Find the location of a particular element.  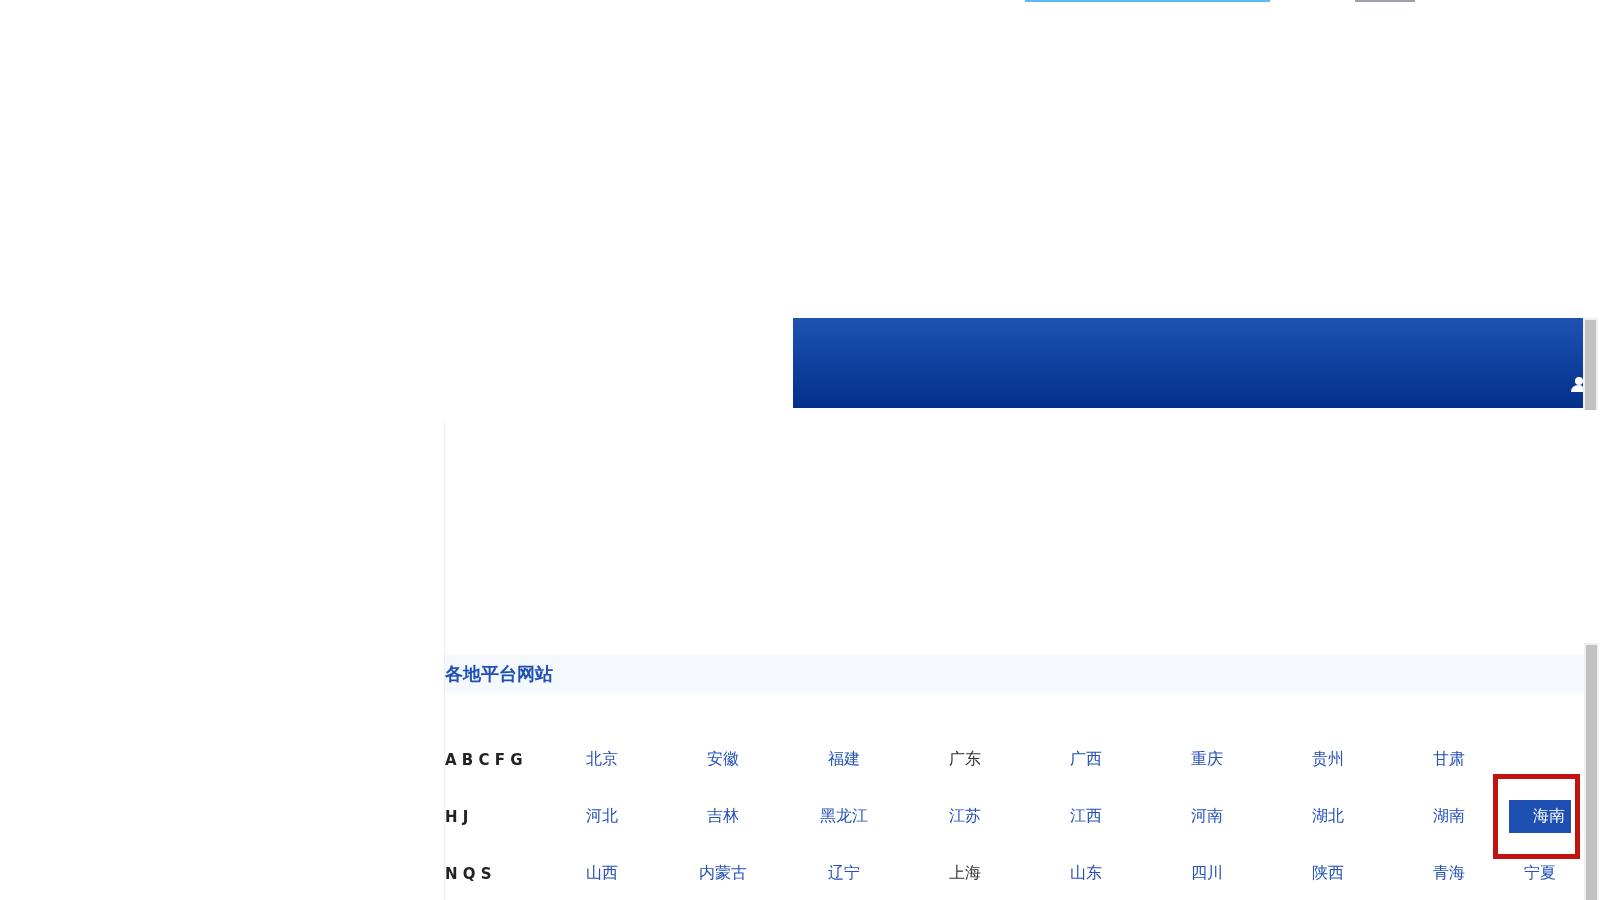

province-link: 河南 is located at coordinates (1206, 816).